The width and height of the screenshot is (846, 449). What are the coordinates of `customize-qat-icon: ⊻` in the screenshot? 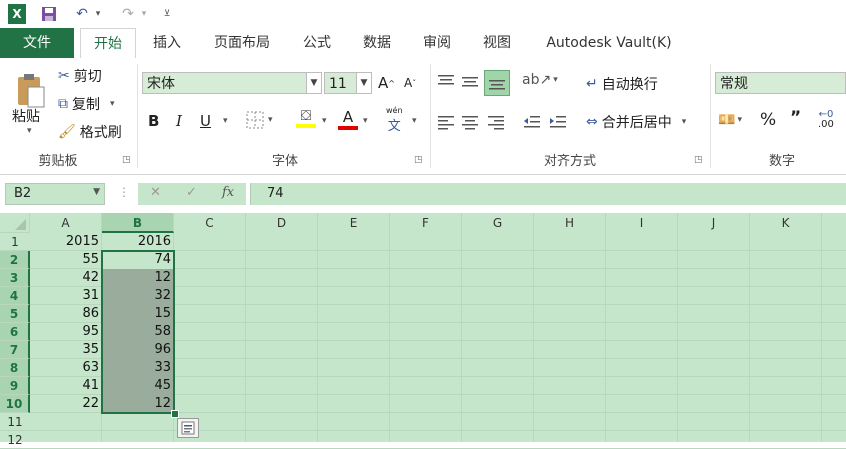 It's located at (167, 14).